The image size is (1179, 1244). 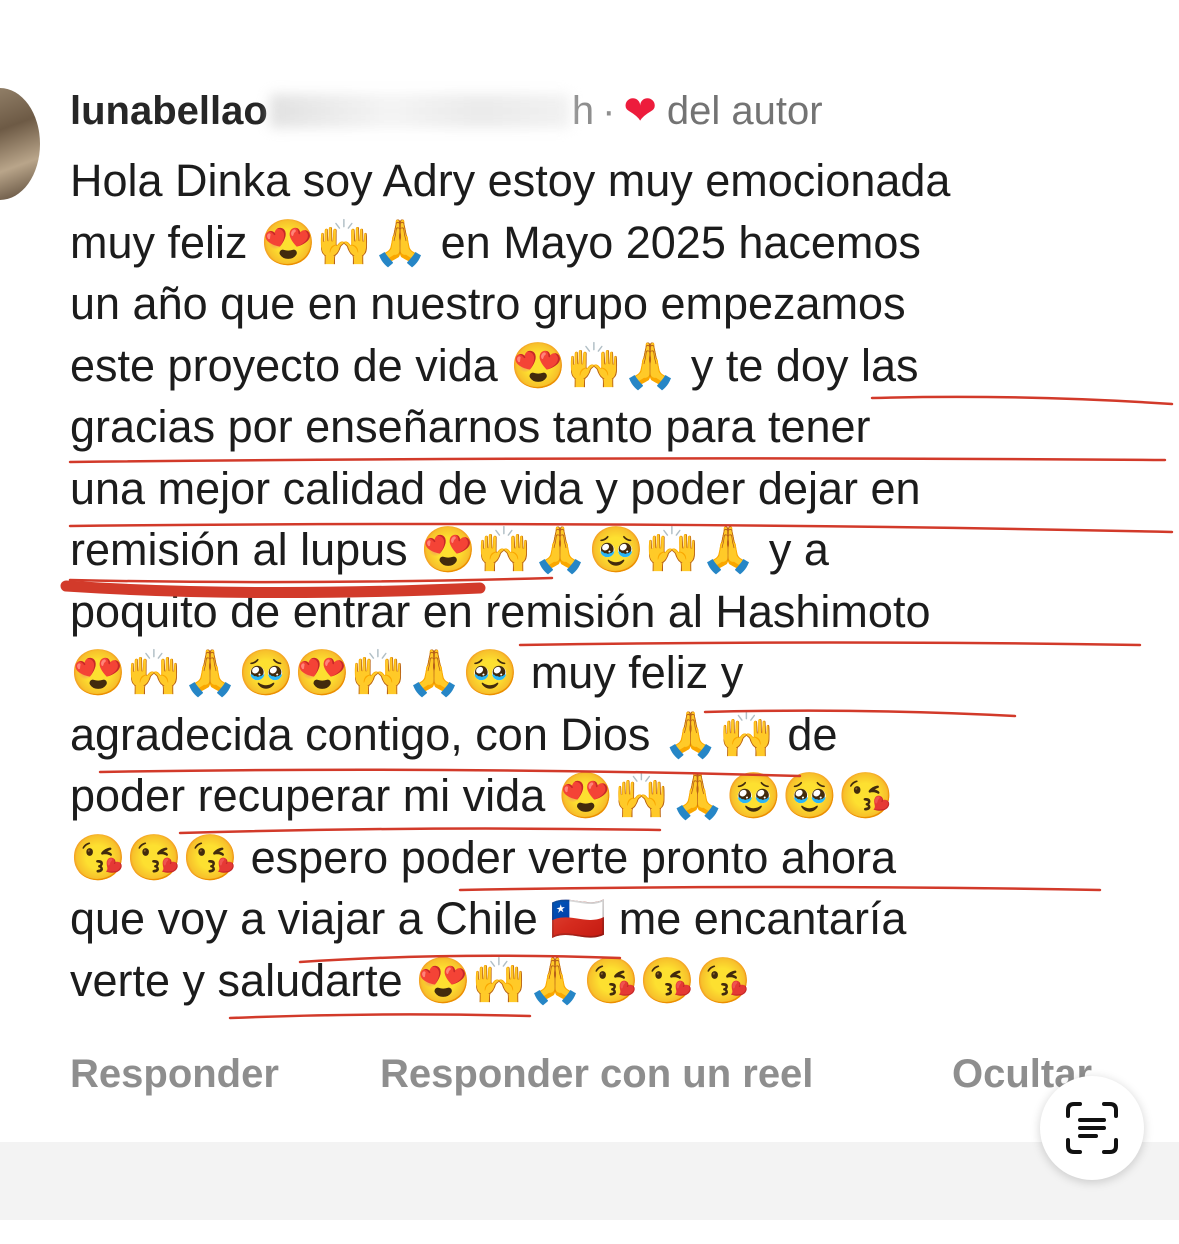 What do you see at coordinates (744, 110) in the screenshot?
I see `liked-by-author-label: del autor` at bounding box center [744, 110].